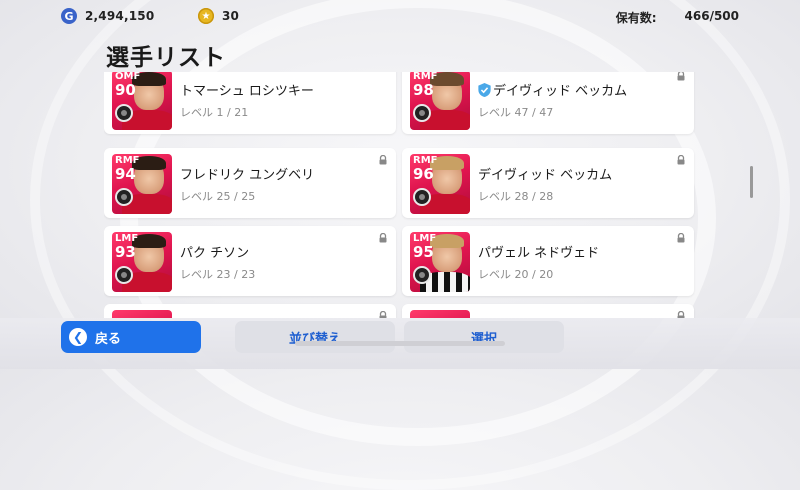 The image size is (800, 490). I want to click on player-thumbnail: RMF 96, so click(440, 184).